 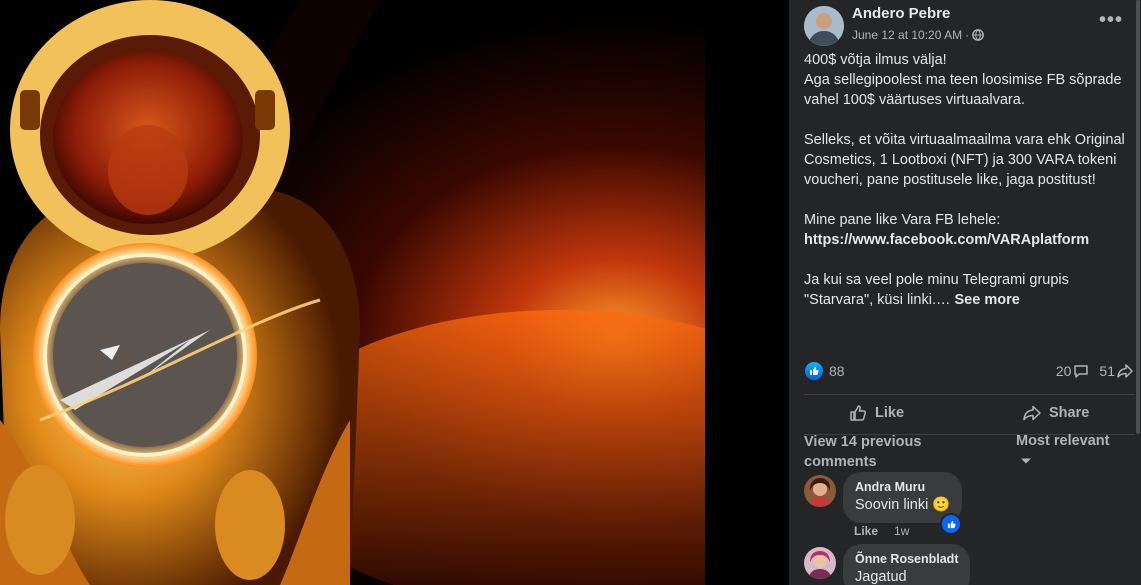 I want to click on author-name: Andero Pebre, so click(x=901, y=13).